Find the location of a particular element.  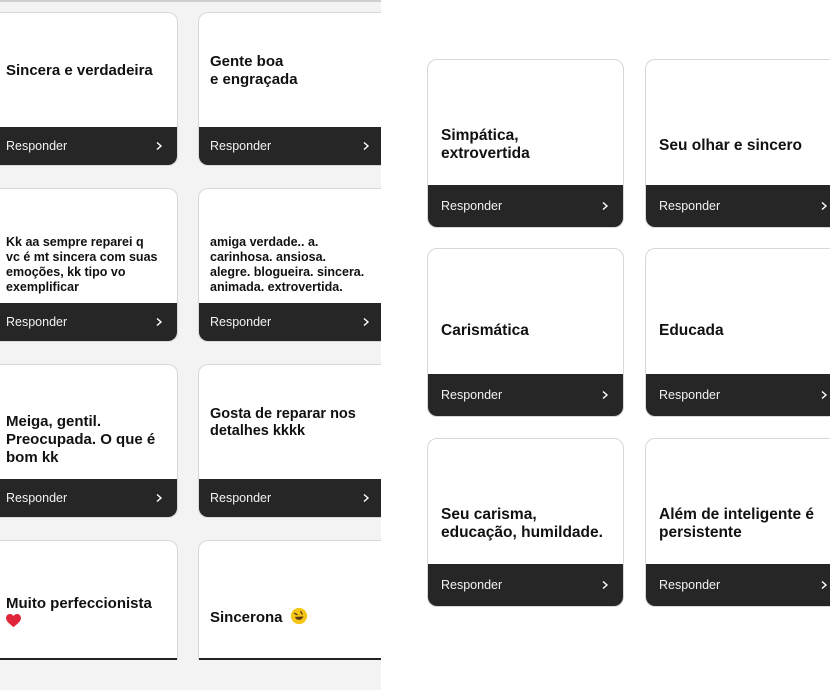

question-text: Seu carisma, educação, humildade. is located at coordinates (522, 523).